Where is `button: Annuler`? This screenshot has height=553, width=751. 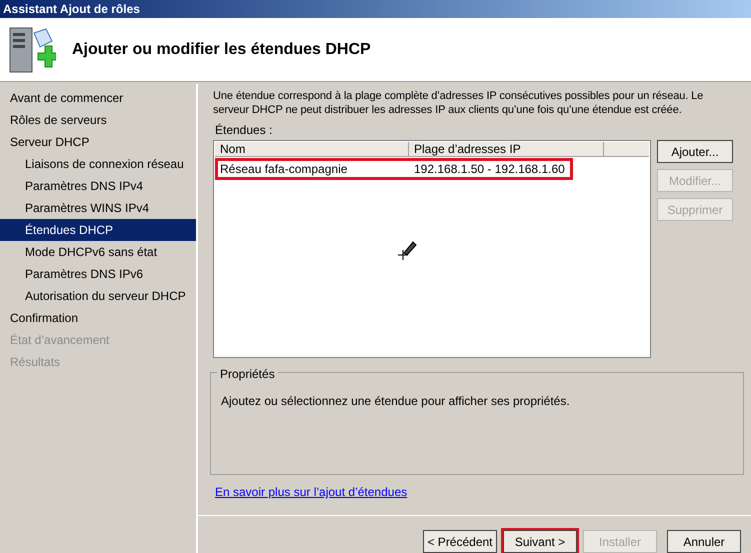 button: Annuler is located at coordinates (704, 541).